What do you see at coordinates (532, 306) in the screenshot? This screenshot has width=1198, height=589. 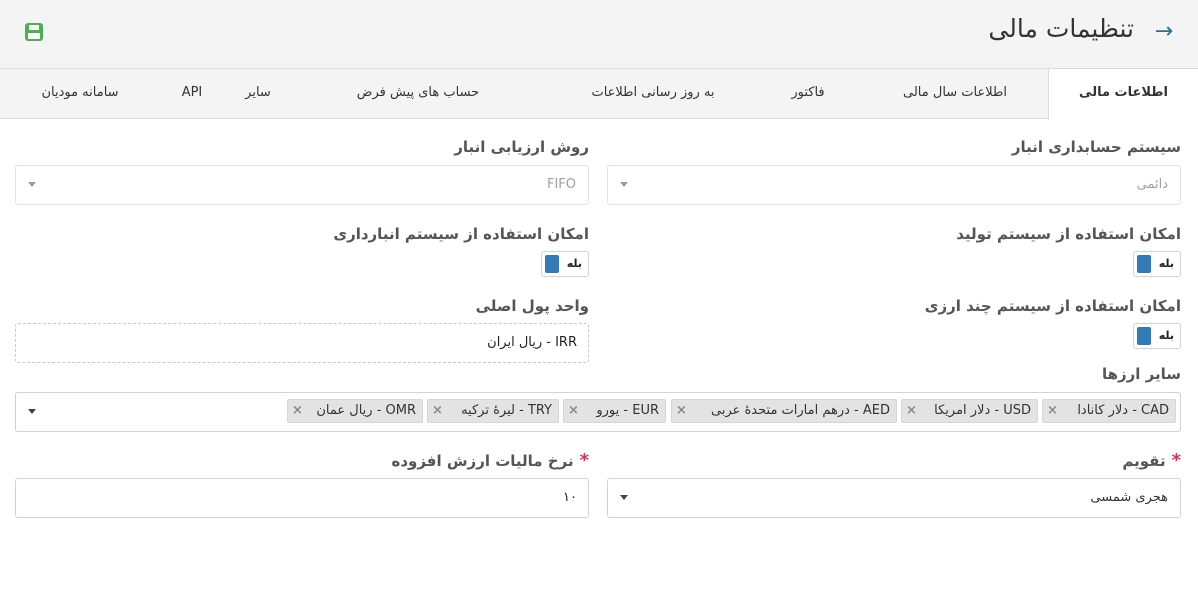 I see `base-currency-label: واحد پول اصلی` at bounding box center [532, 306].